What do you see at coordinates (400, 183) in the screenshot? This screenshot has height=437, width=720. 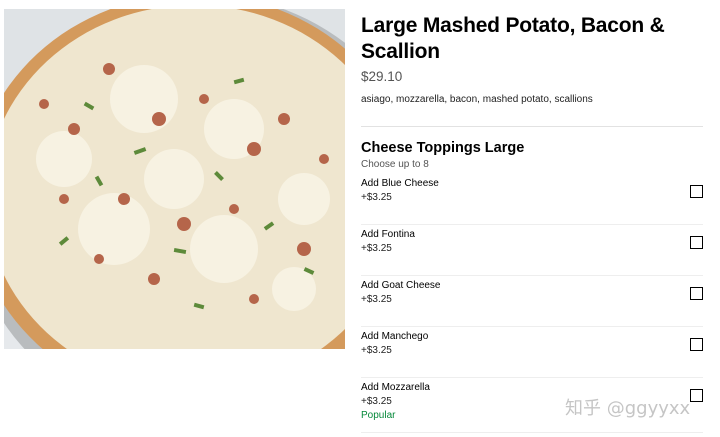 I see `option-name: Add Blue Cheese` at bounding box center [400, 183].